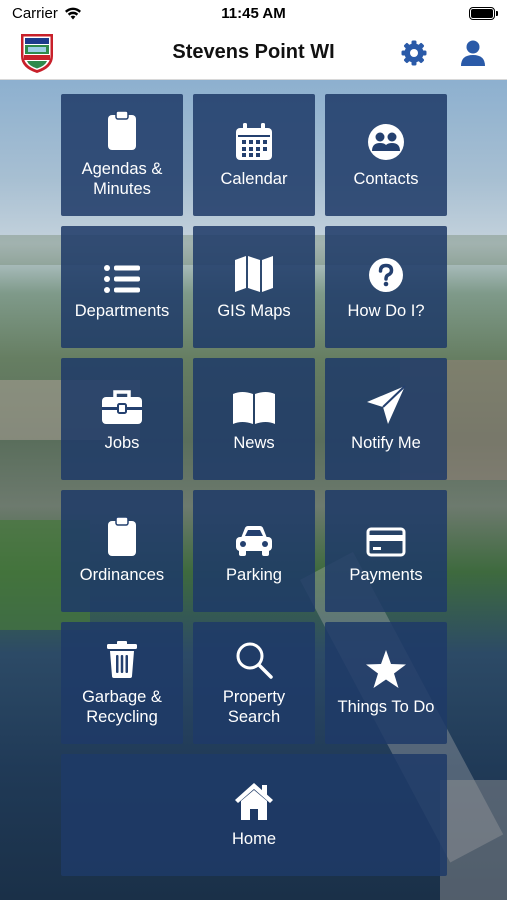  I want to click on tile-payments: Payments, so click(386, 551).